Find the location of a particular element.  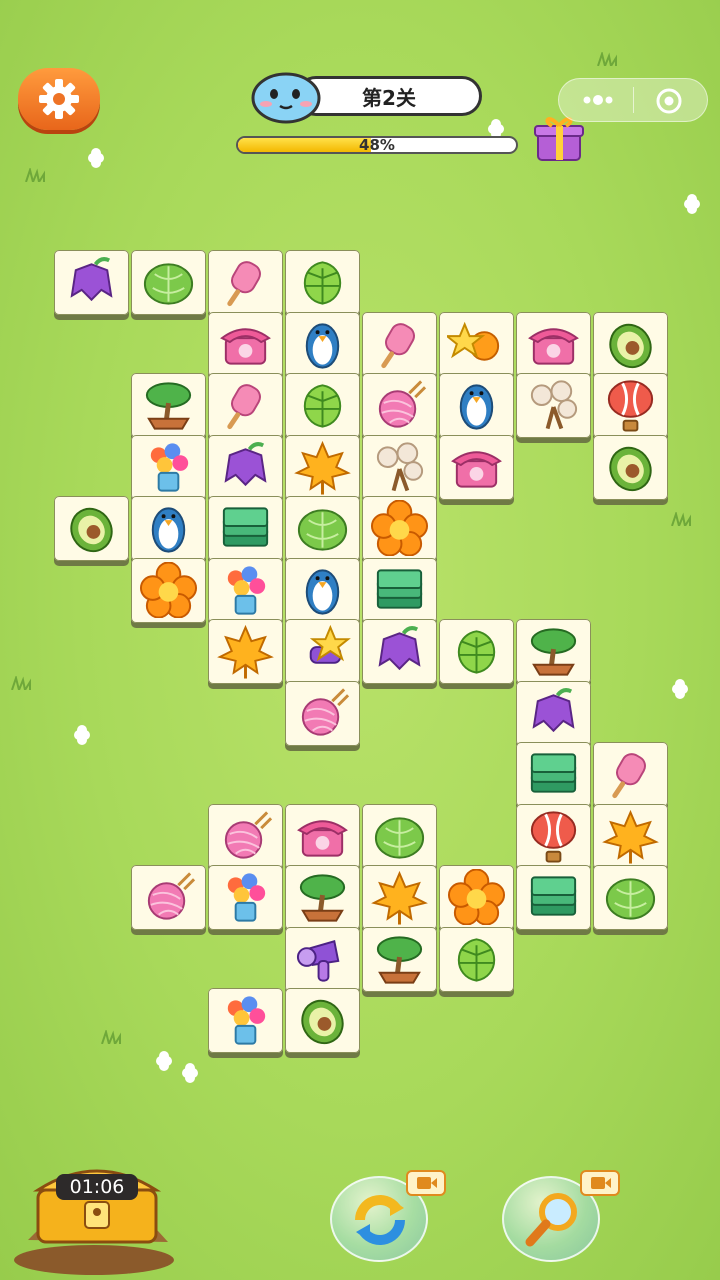

balloon-icon is located at coordinates (630, 406).